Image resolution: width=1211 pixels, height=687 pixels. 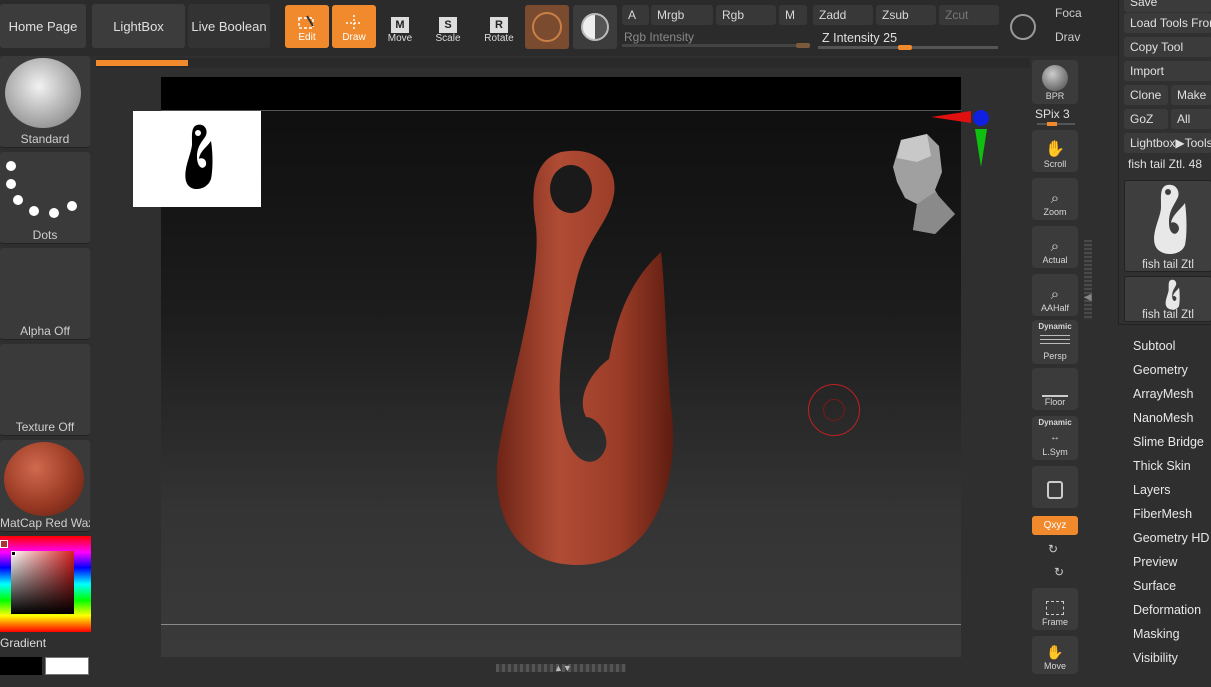 What do you see at coordinates (307, 26) in the screenshot?
I see `edit-button: Edit` at bounding box center [307, 26].